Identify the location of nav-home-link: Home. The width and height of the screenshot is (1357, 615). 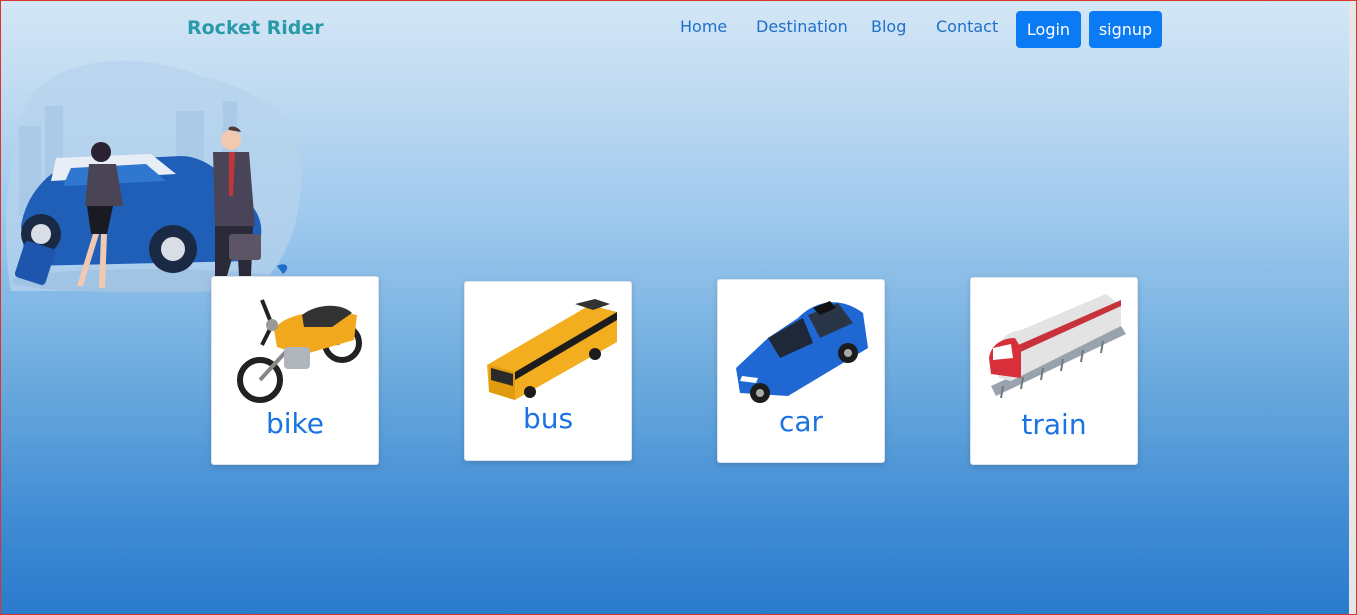
(703, 26).